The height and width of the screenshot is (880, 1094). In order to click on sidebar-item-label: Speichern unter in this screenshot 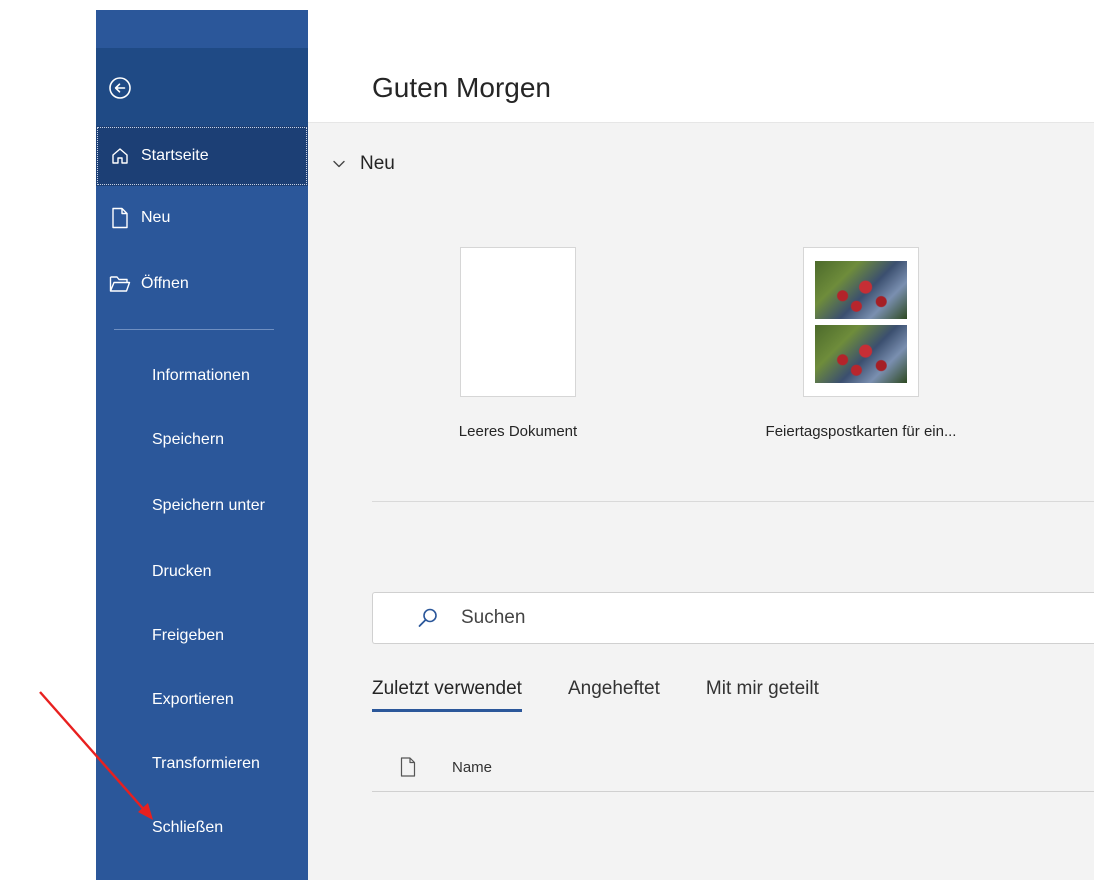, I will do `click(208, 505)`.